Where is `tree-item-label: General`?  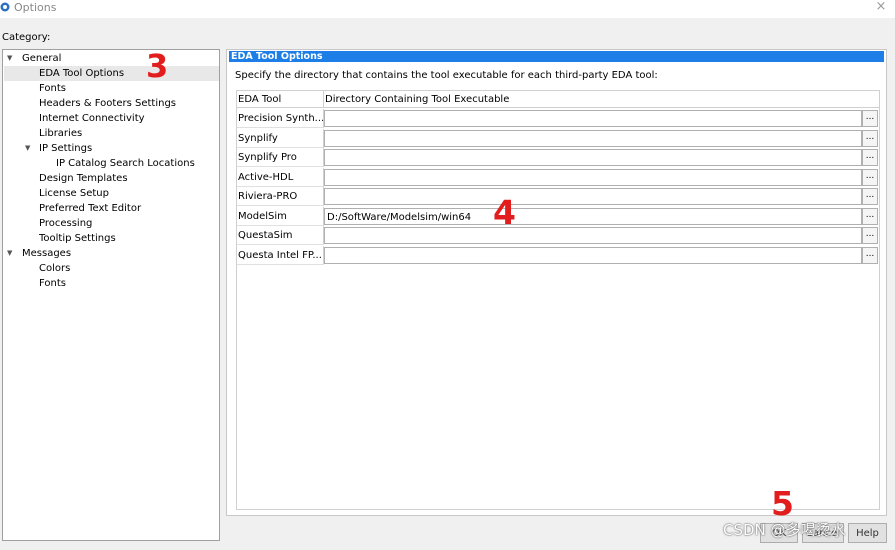
tree-item-label: General is located at coordinates (42, 58).